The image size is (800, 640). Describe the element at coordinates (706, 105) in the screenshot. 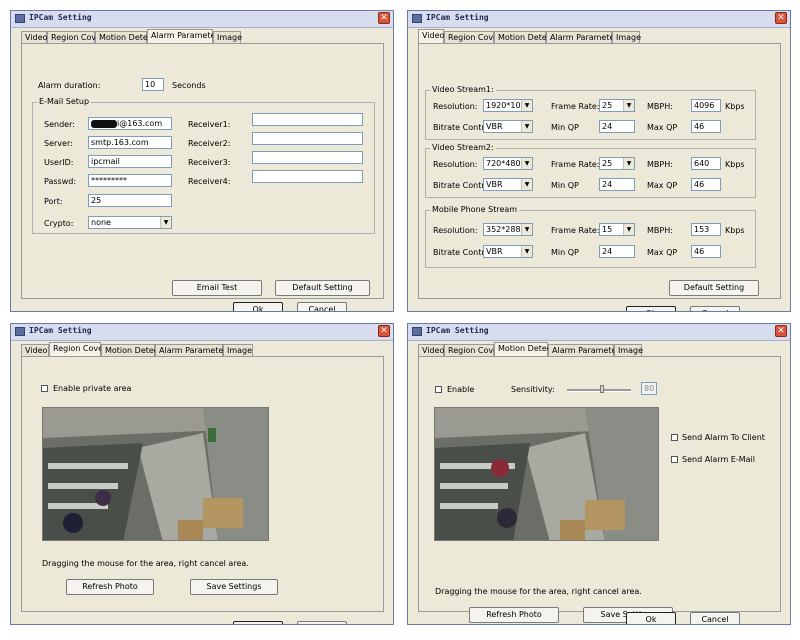

I see `mbph-input: 4096` at that location.